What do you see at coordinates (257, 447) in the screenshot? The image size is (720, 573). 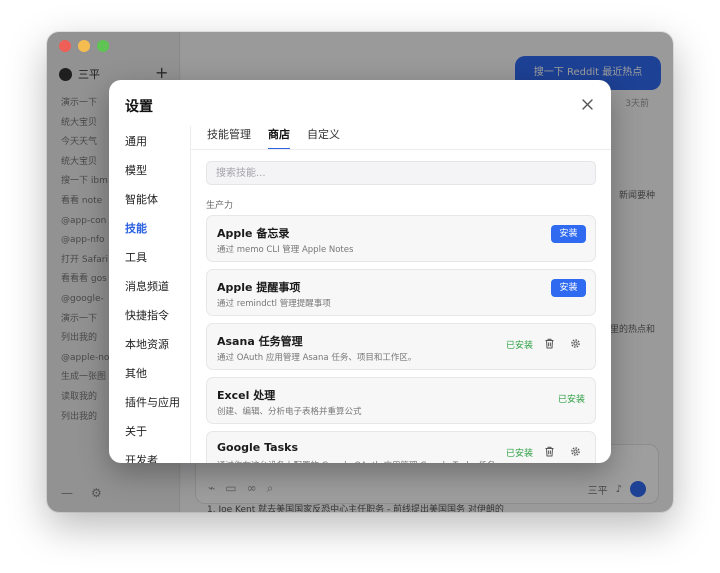 I see `skill-name: Google Tasks` at bounding box center [257, 447].